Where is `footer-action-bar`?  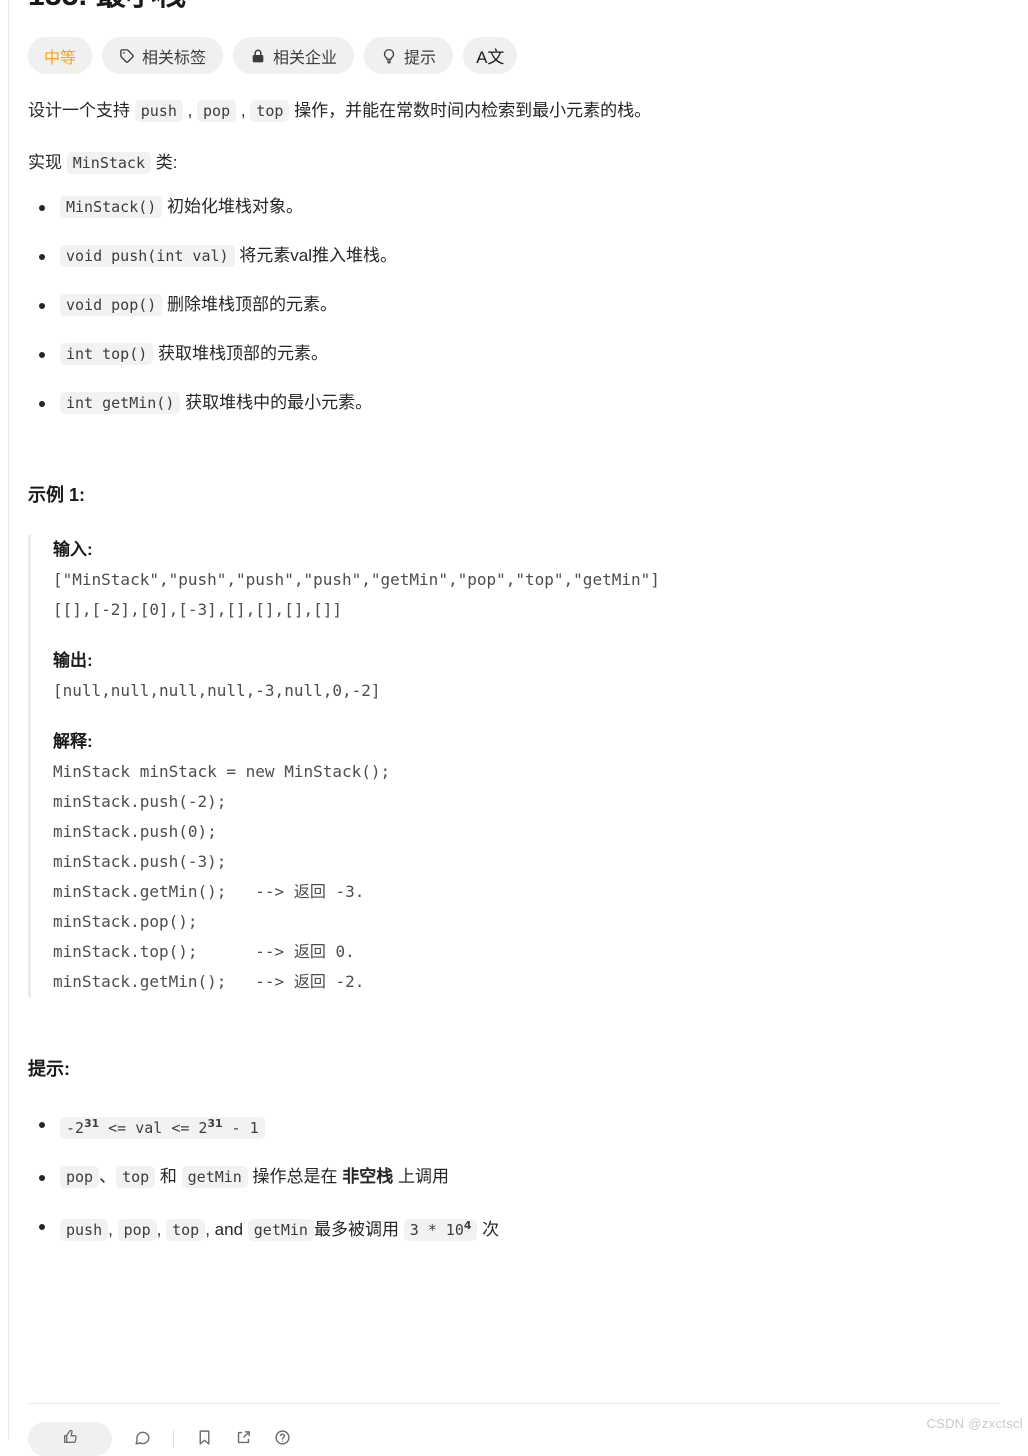
footer-action-bar is located at coordinates (159, 1439).